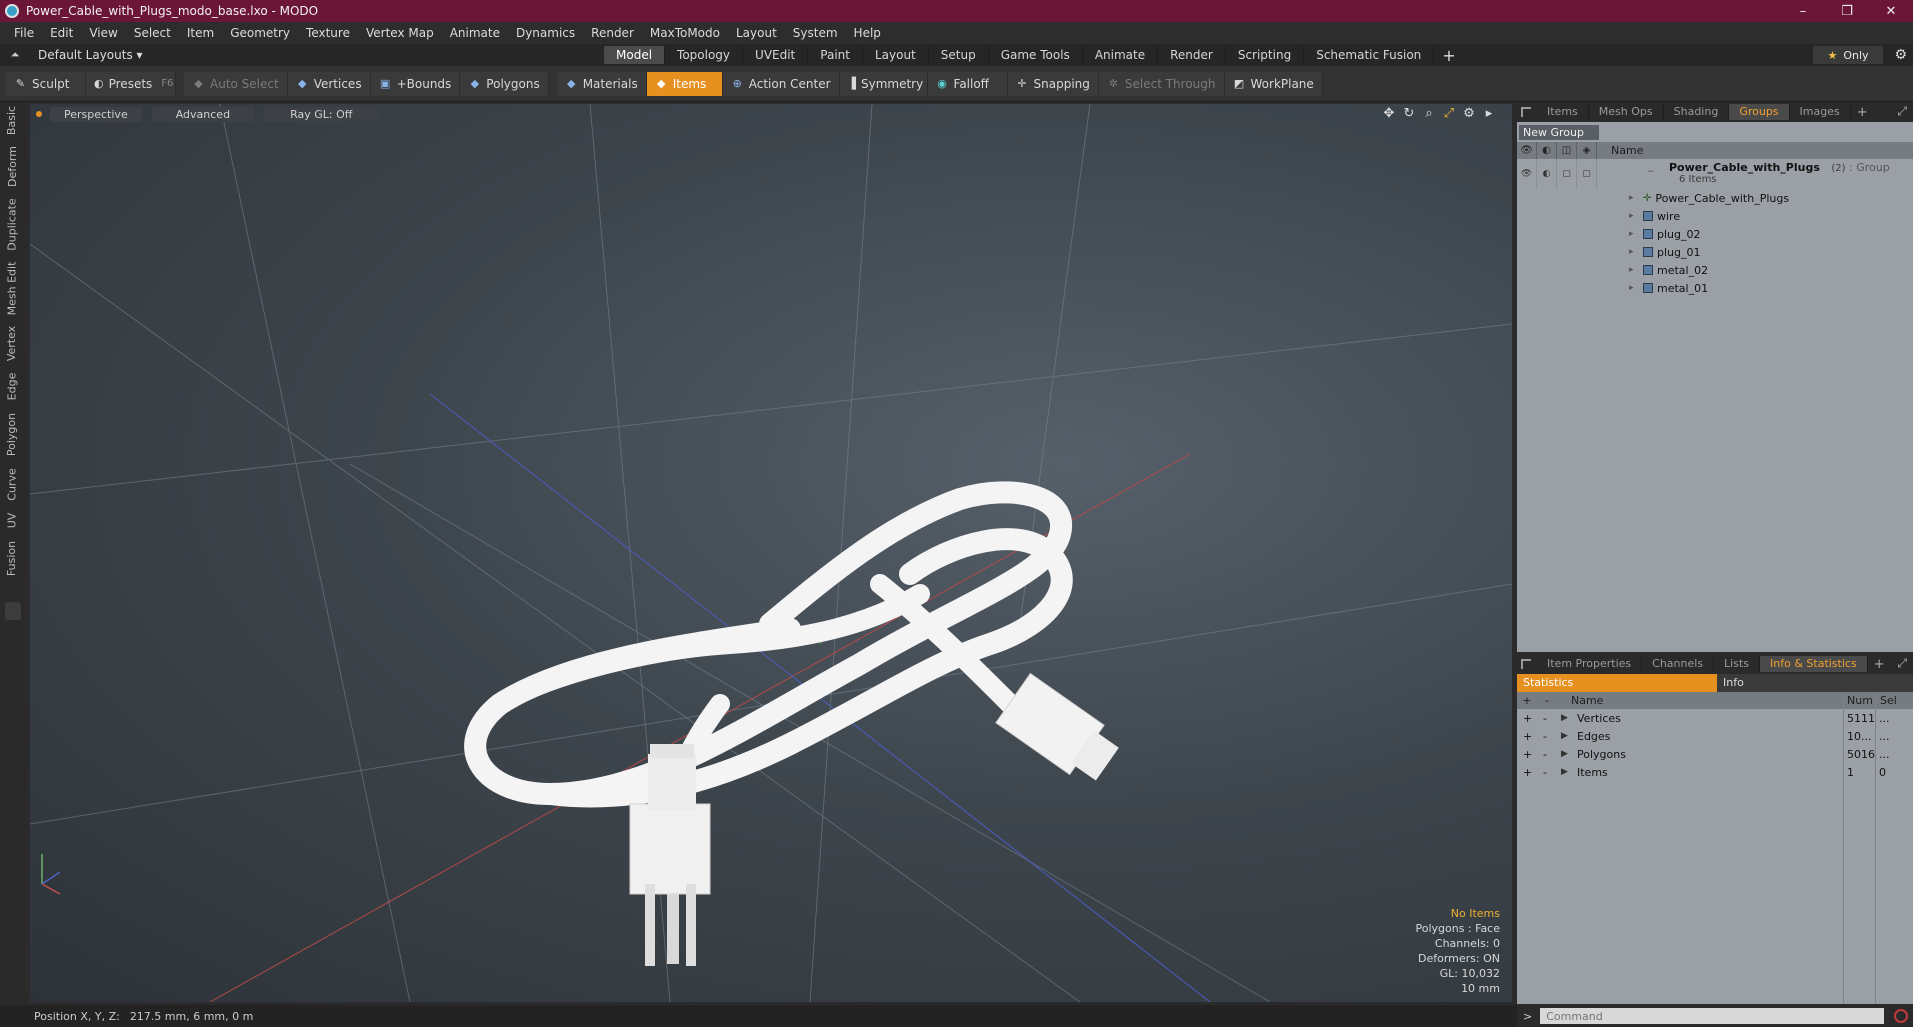  I want to click on tab-paint: Paint, so click(835, 55).